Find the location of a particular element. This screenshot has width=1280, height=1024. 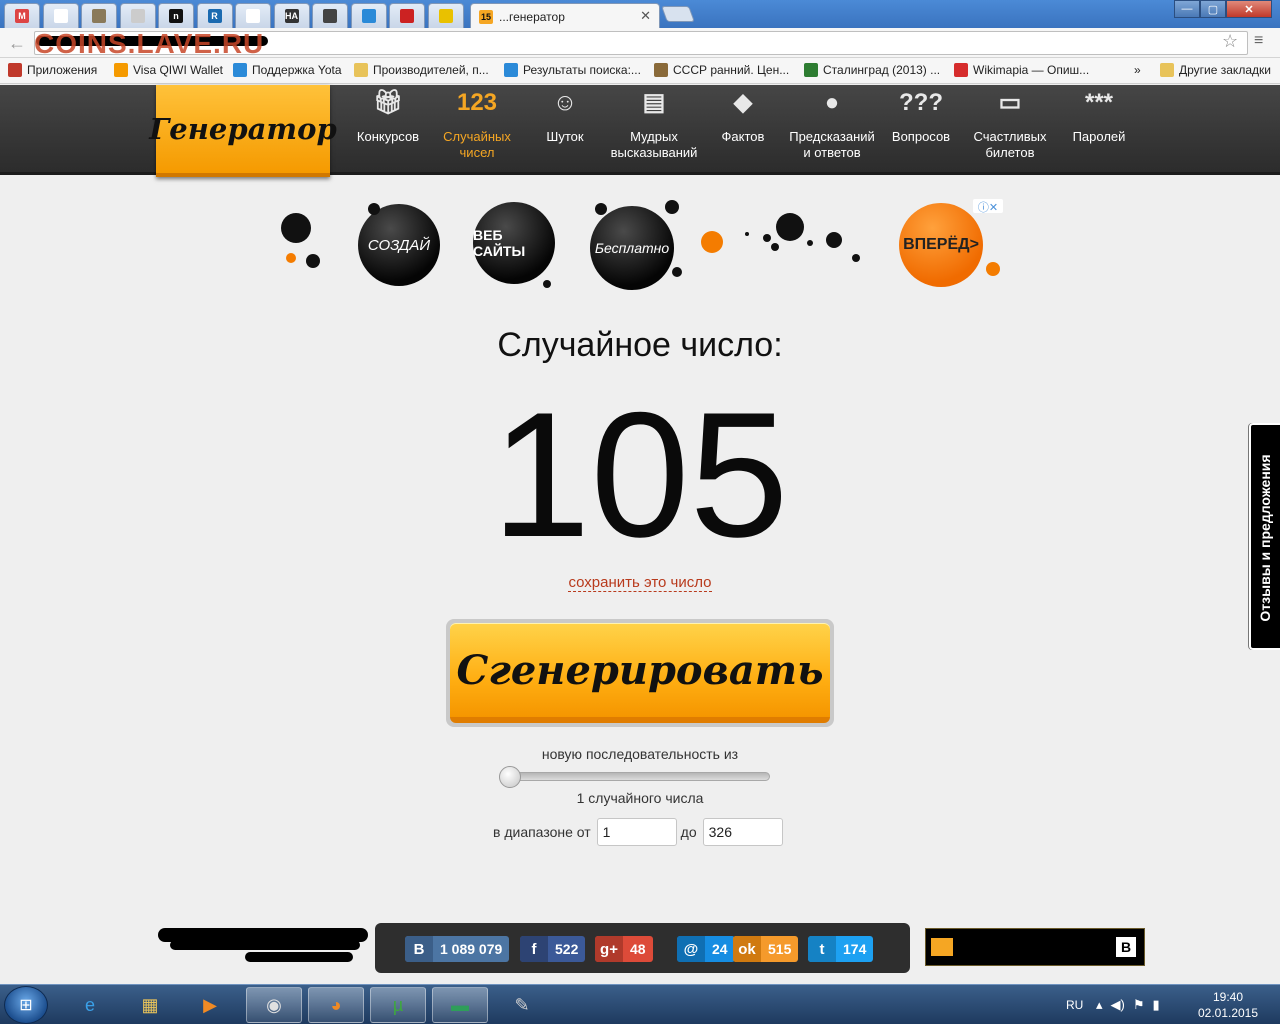

tray-arrow-icon: ▴ is located at coordinates (1099, 1005).